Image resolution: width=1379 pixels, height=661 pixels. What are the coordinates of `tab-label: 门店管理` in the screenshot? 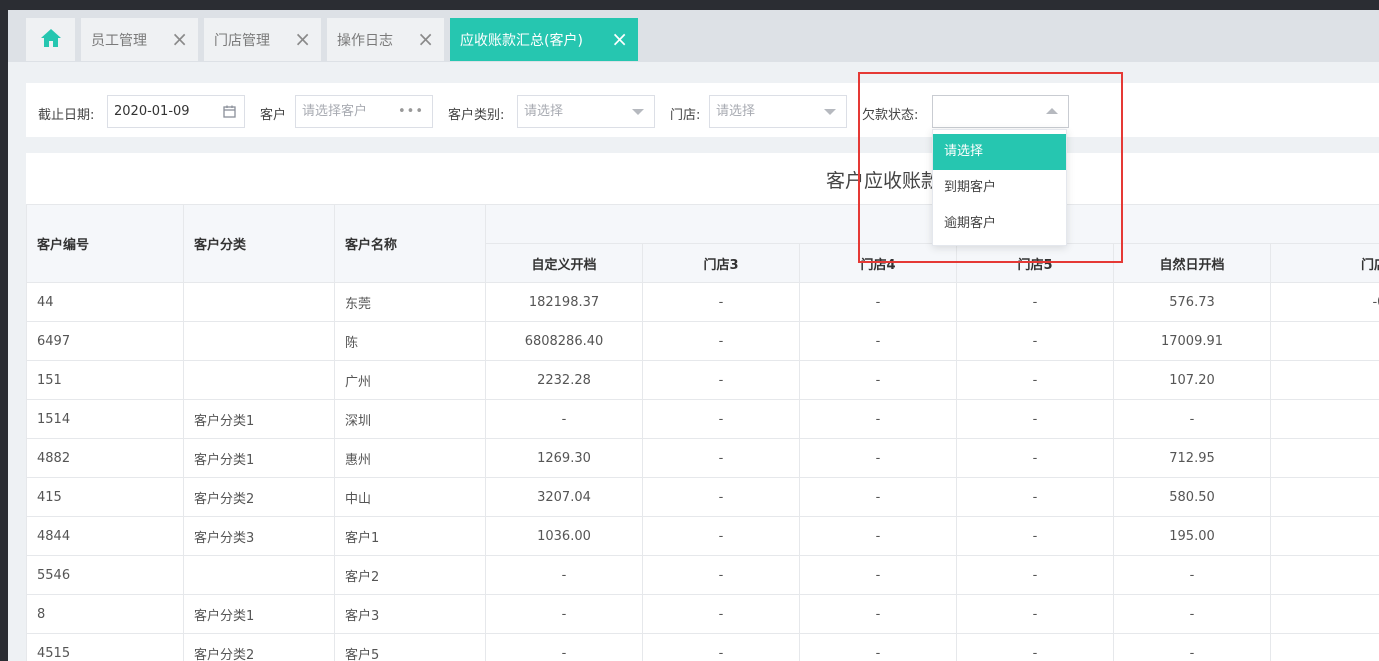 It's located at (242, 40).